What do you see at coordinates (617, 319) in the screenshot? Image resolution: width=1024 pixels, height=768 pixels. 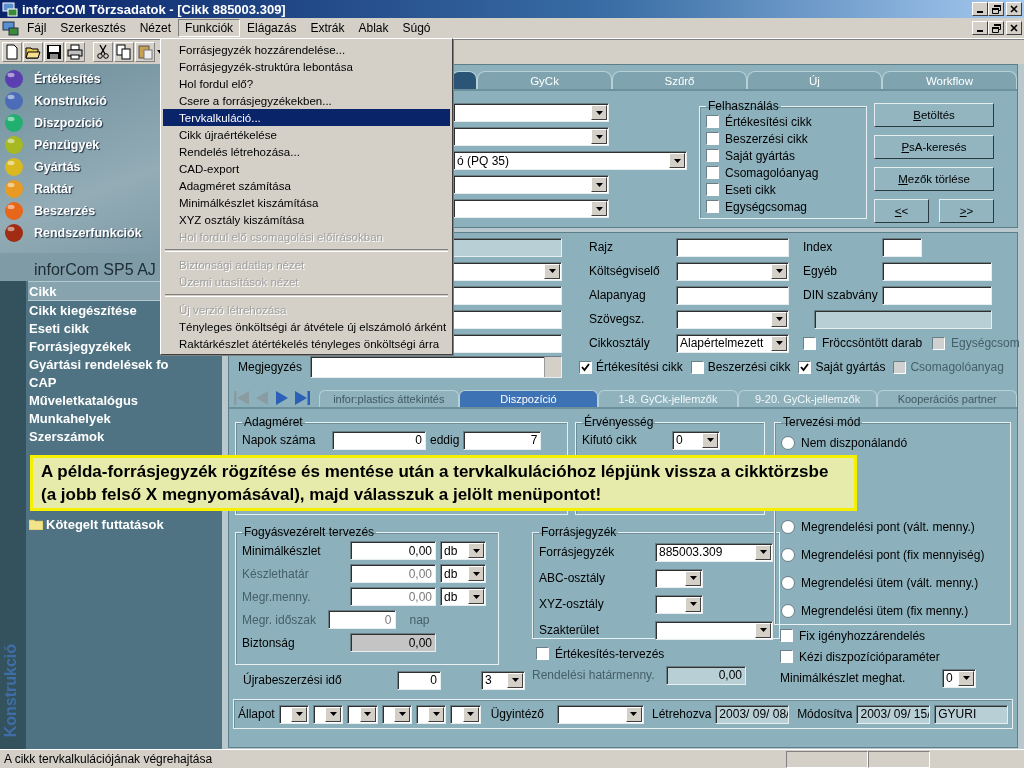 I see `field-label: Szövegsz.` at bounding box center [617, 319].